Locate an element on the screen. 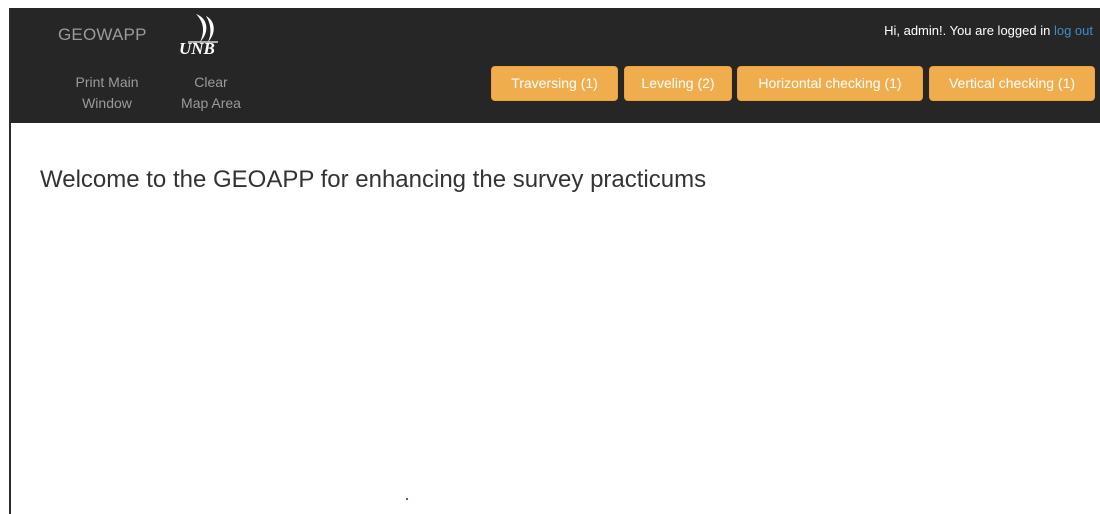 The height and width of the screenshot is (514, 1100). logo-text: UNB is located at coordinates (197, 48).